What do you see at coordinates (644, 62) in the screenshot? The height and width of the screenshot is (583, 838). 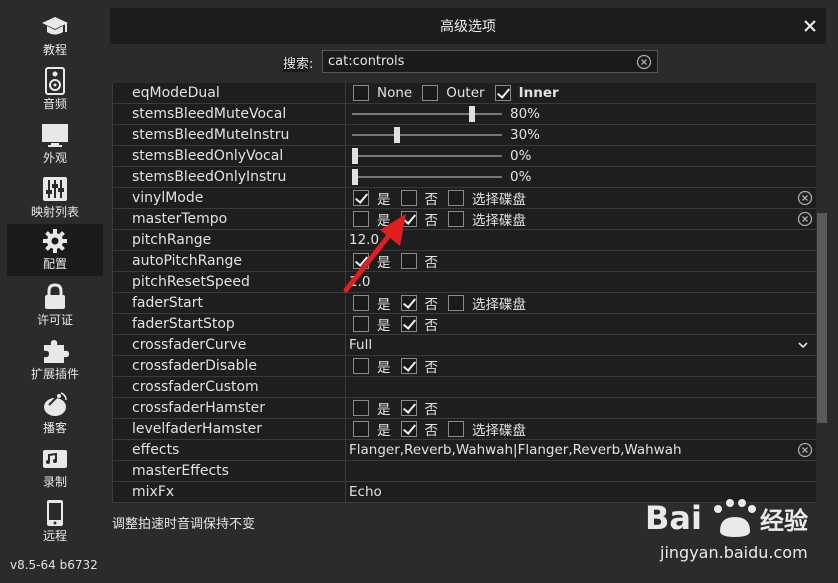 I see `search-clear-button` at bounding box center [644, 62].